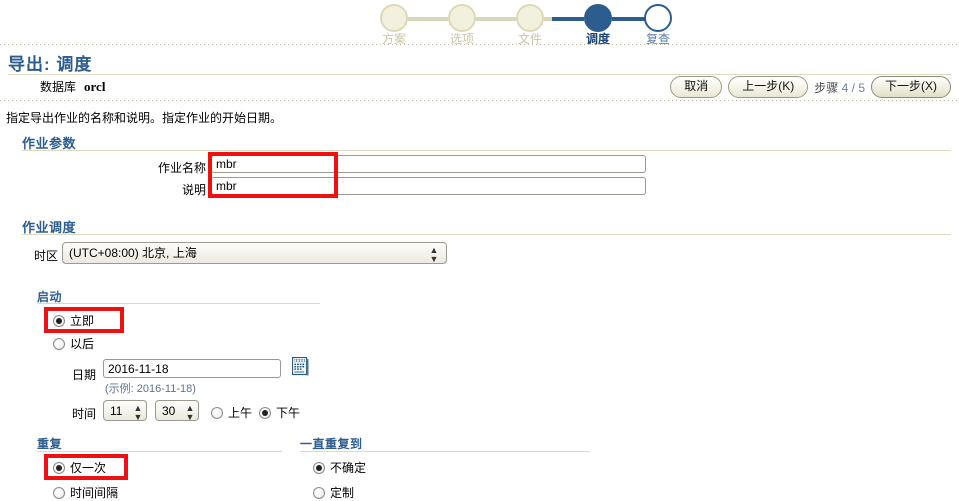 The image size is (959, 501). Describe the element at coordinates (144, 118) in the screenshot. I see `instruction-text: 指定导出作业的名称和说明。指定作业的开始日期。` at that location.